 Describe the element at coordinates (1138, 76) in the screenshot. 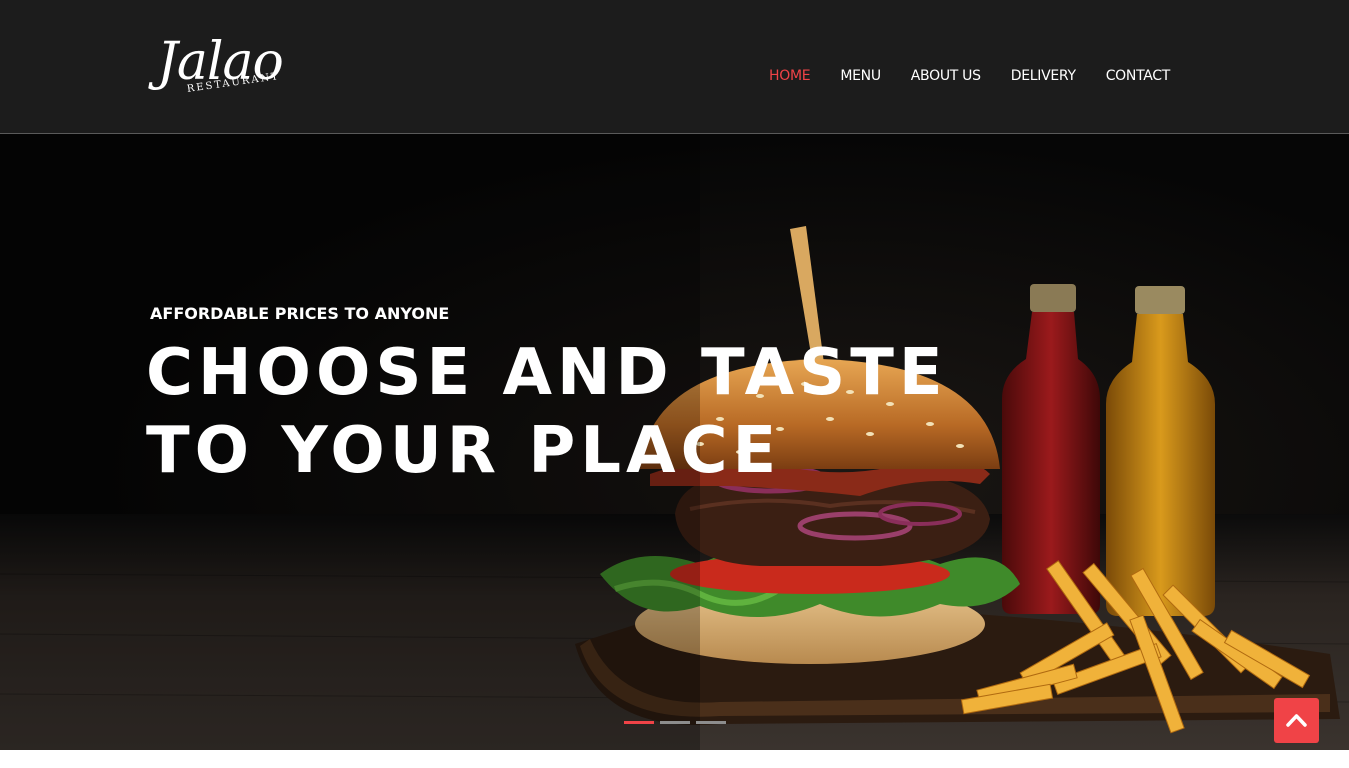

I see `nav-item-contact: CONTACT` at that location.